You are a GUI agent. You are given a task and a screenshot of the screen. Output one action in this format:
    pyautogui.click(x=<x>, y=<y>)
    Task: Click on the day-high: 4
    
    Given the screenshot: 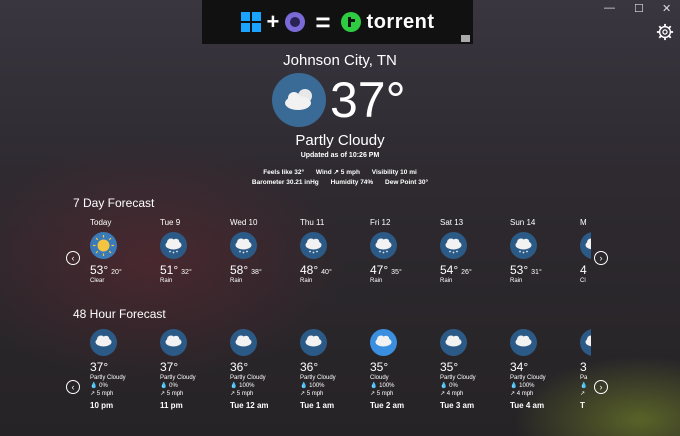 What is the action you would take?
    pyautogui.click(x=583, y=270)
    